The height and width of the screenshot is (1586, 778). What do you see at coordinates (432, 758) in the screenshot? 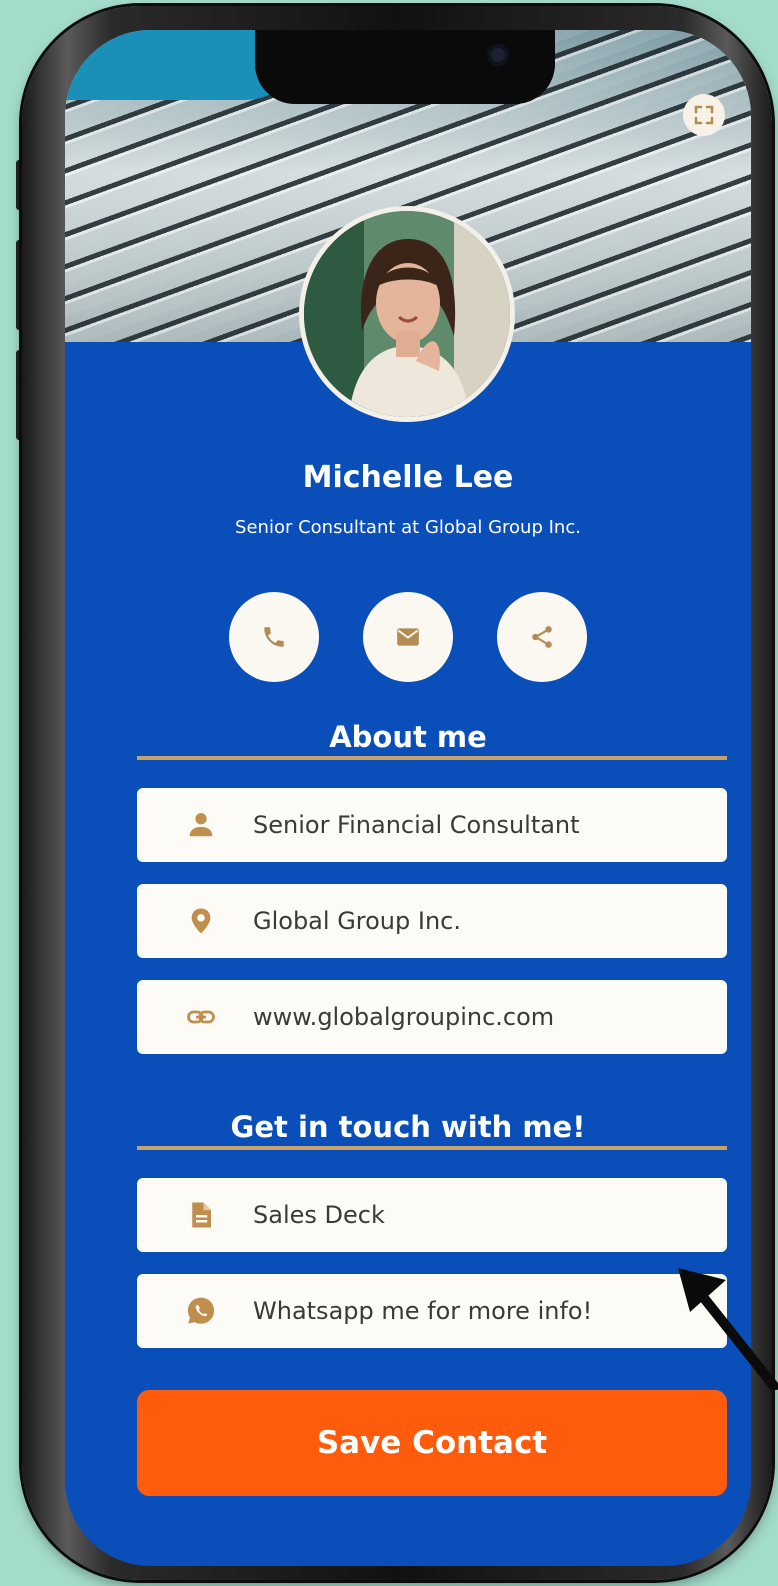
I see `about-divider` at bounding box center [432, 758].